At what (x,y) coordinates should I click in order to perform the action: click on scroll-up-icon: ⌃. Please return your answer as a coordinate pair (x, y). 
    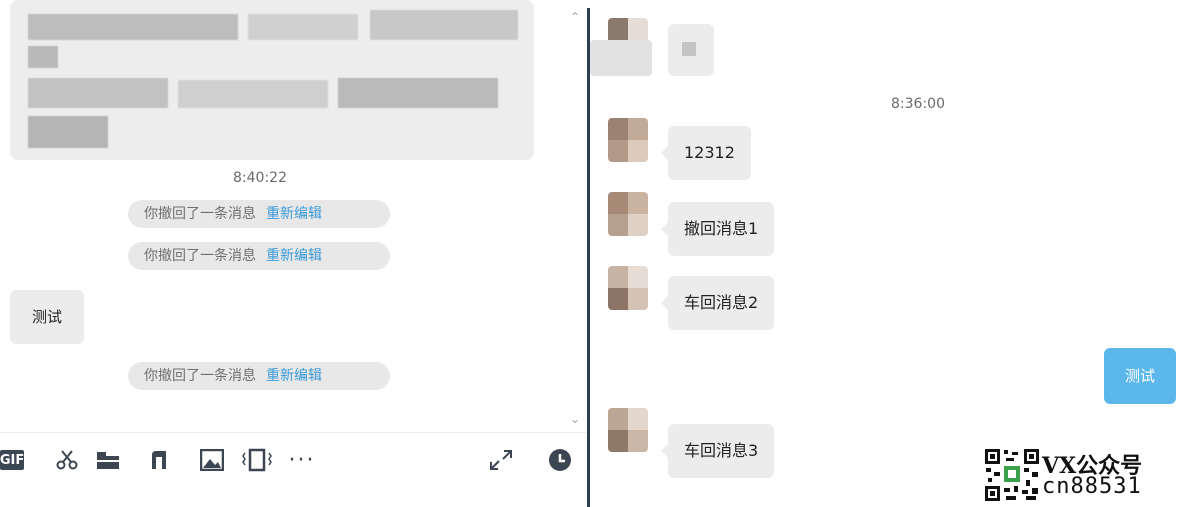
    Looking at the image, I should click on (575, 17).